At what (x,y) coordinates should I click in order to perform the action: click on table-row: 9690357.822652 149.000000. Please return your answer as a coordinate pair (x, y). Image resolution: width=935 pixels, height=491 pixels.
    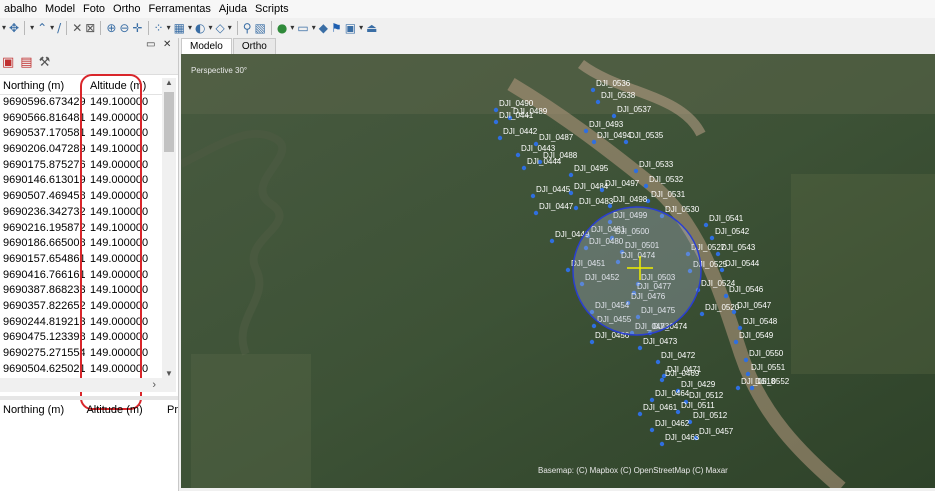
    Looking at the image, I should click on (81, 307).